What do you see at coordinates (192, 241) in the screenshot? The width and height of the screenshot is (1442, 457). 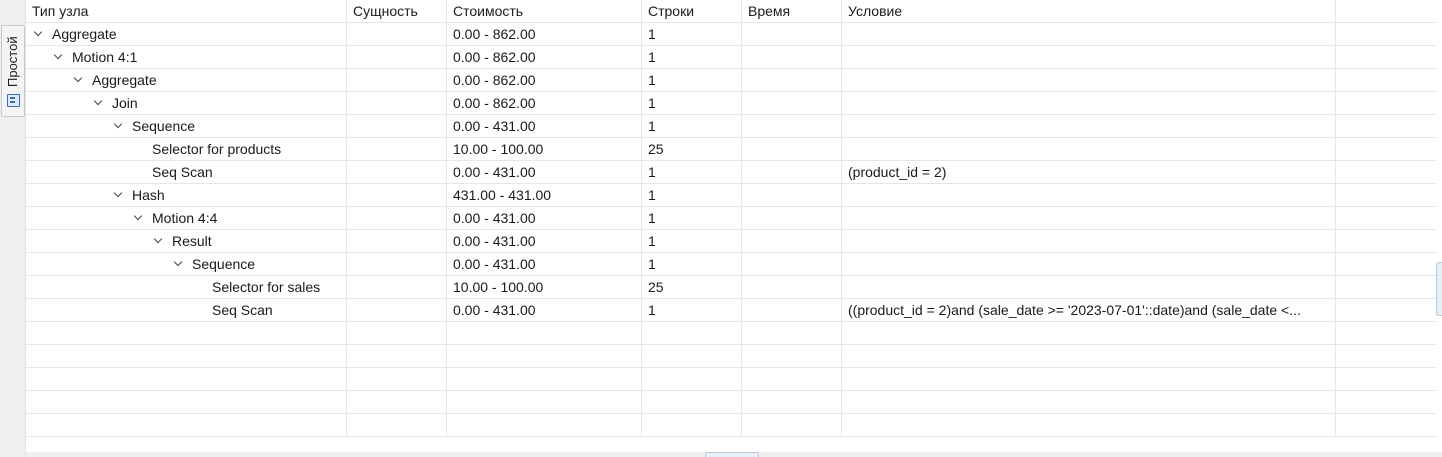 I see `node-type-label: Result` at bounding box center [192, 241].